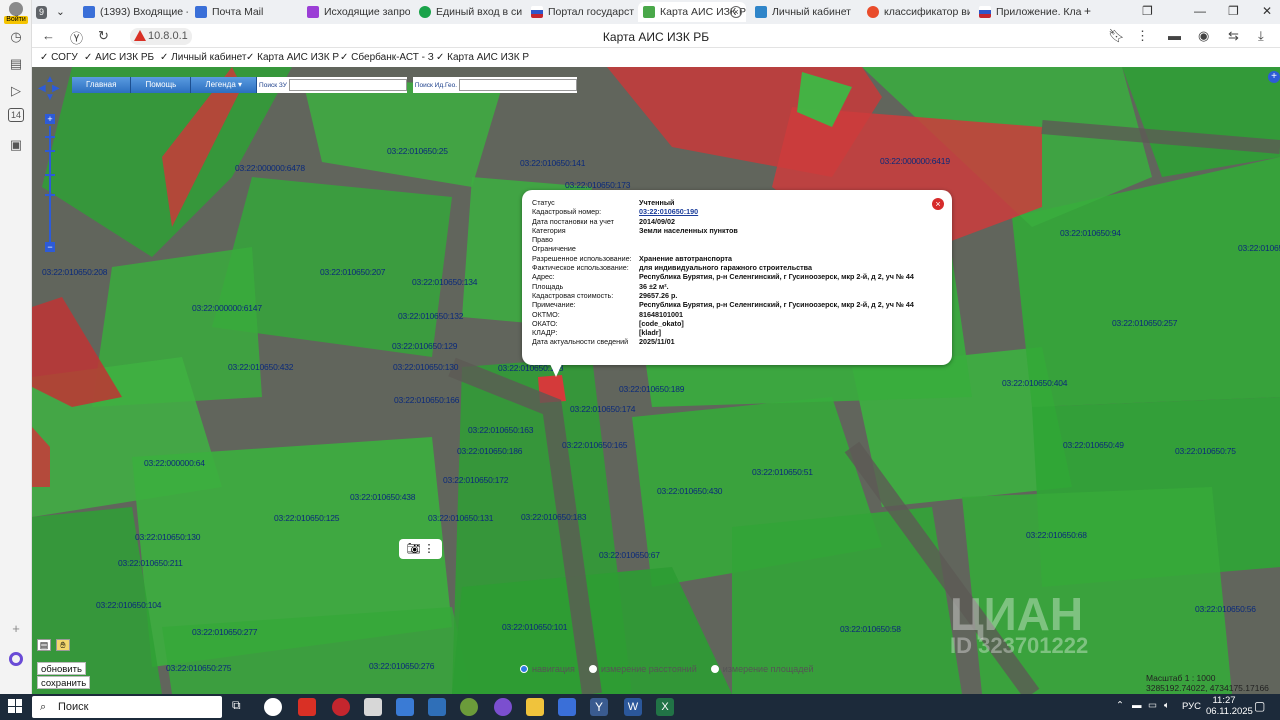  I want to click on parcel-label: 03:22:000000:6419, so click(915, 161).